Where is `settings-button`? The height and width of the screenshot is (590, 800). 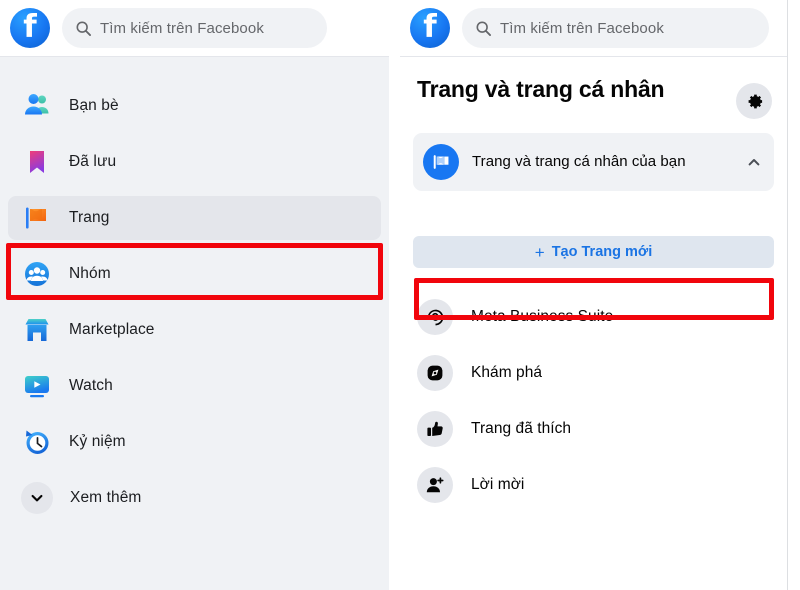 settings-button is located at coordinates (754, 101).